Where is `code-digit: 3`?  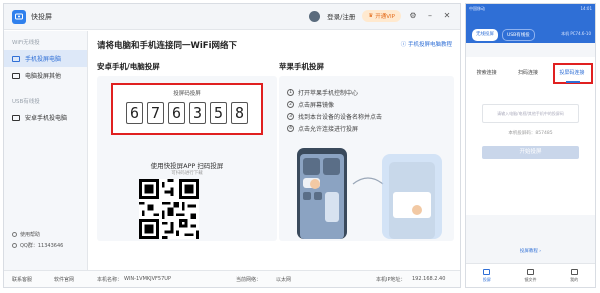
code-digit: 3 is located at coordinates (197, 113).